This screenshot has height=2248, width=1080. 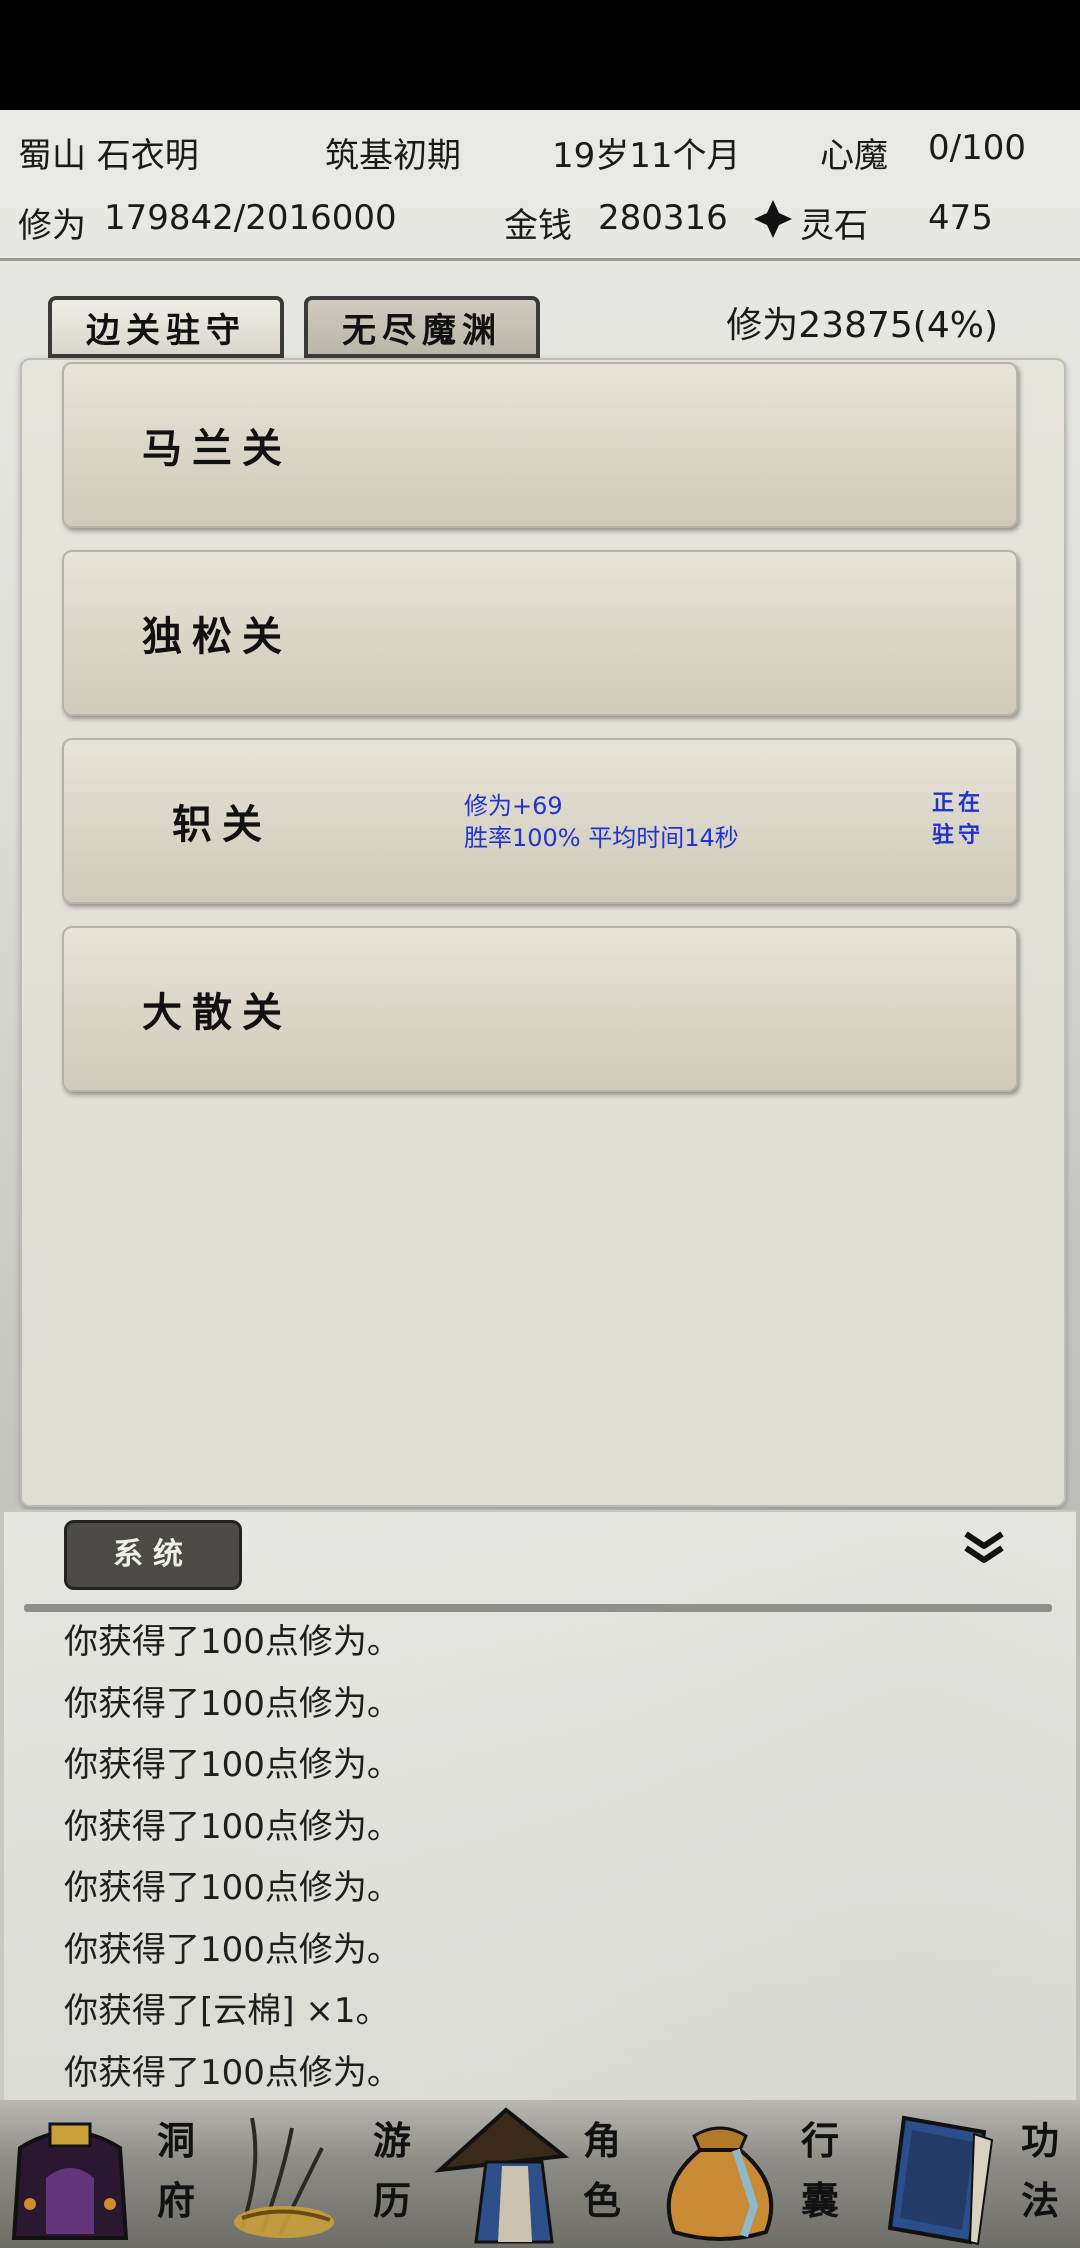 What do you see at coordinates (601, 838) in the screenshot?
I see `reward-stats: 胜率100% 平均时间14秒` at bounding box center [601, 838].